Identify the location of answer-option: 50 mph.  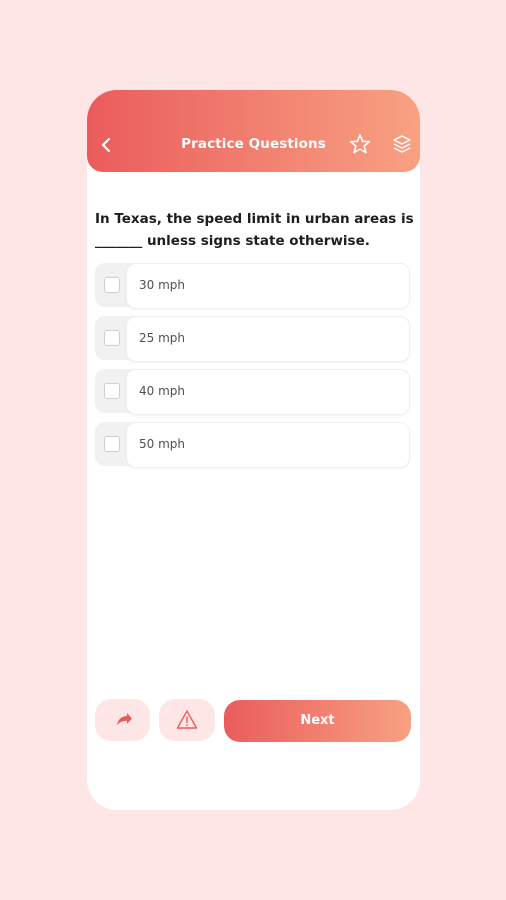
(252, 445).